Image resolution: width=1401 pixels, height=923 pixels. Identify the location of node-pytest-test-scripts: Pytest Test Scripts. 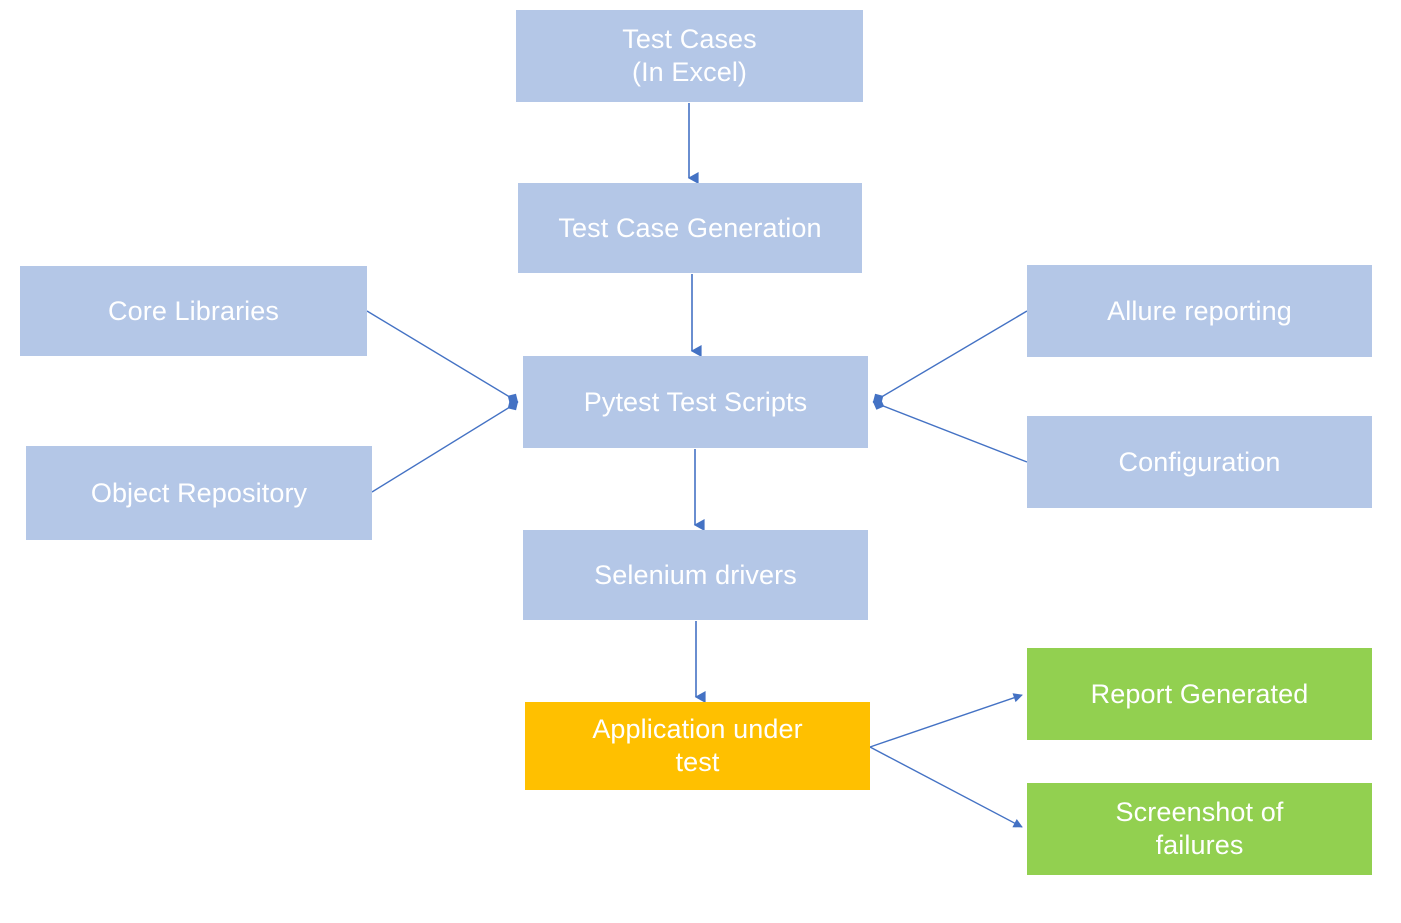
(695, 402).